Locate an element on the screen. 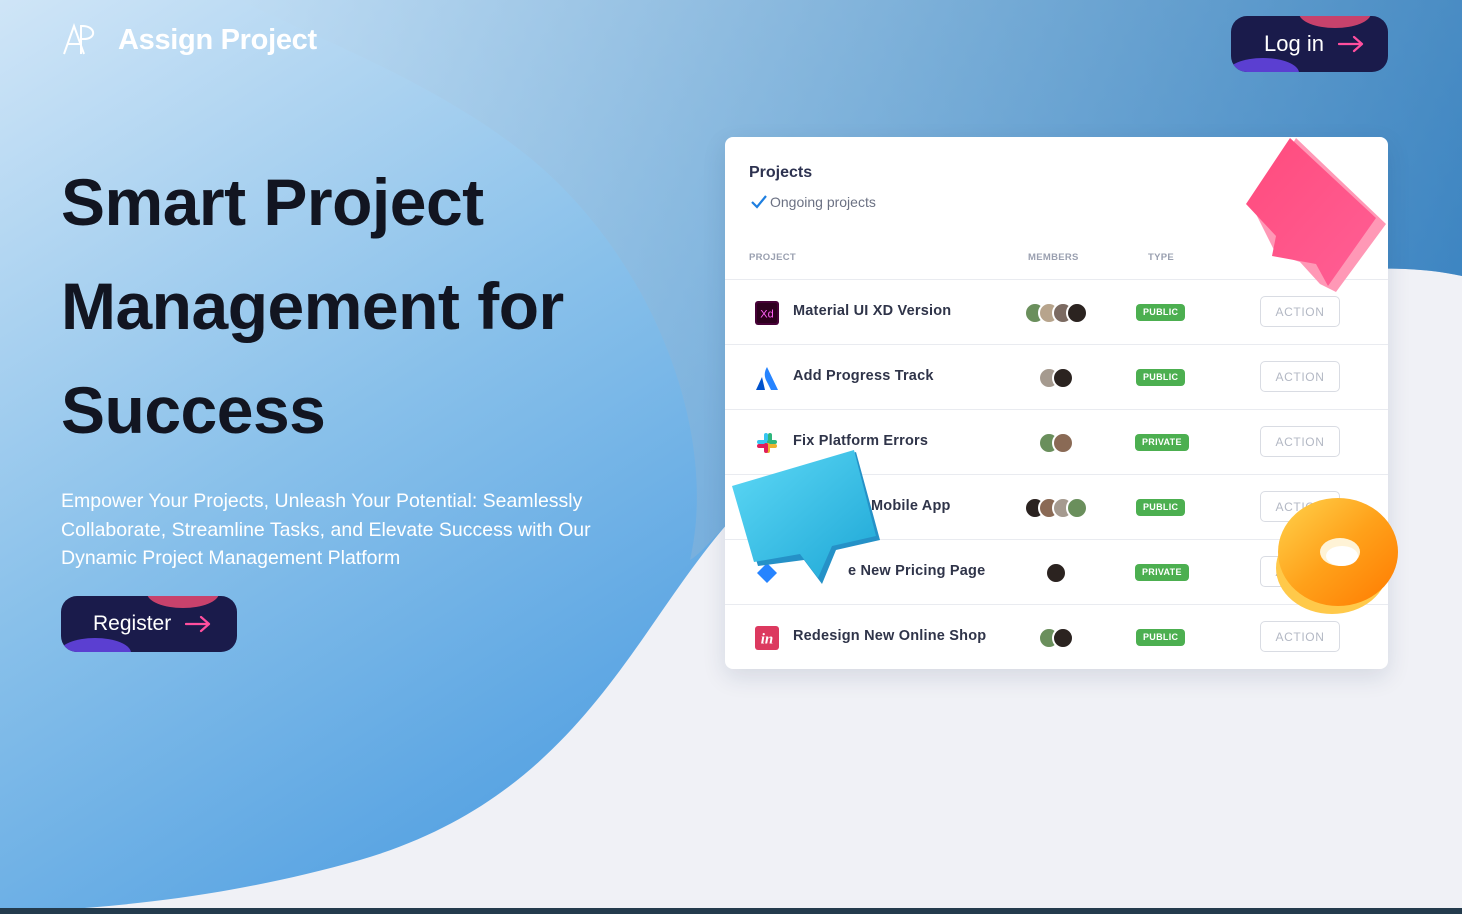 This screenshot has height=914, width=1462. brand-logo-icon is located at coordinates (79, 39).